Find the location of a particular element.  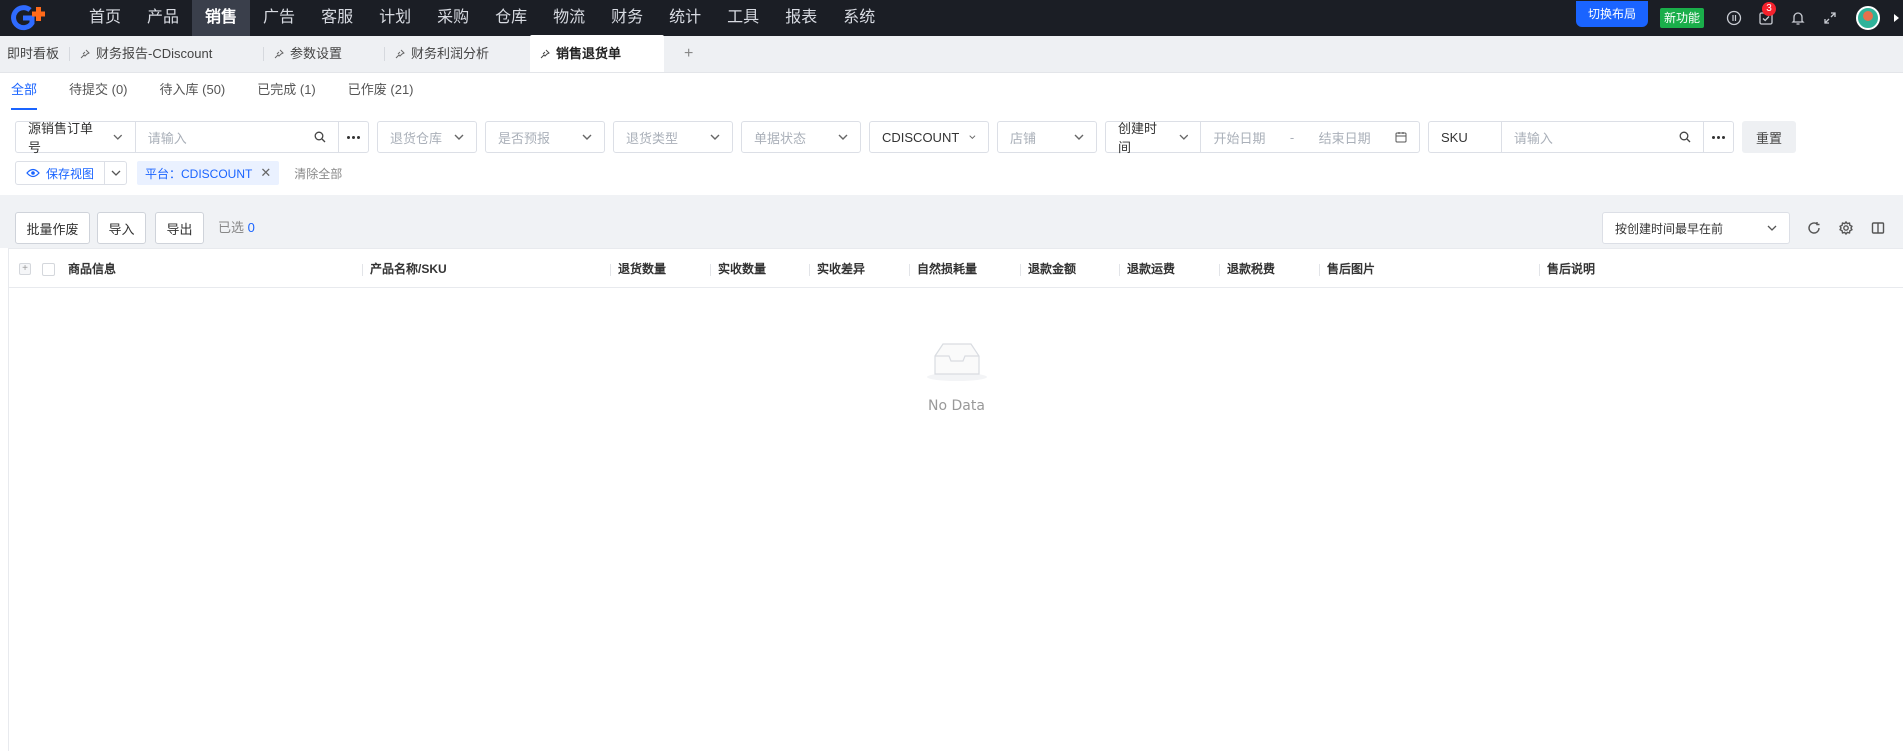

batch-void-button: 批量作废 is located at coordinates (52, 228).